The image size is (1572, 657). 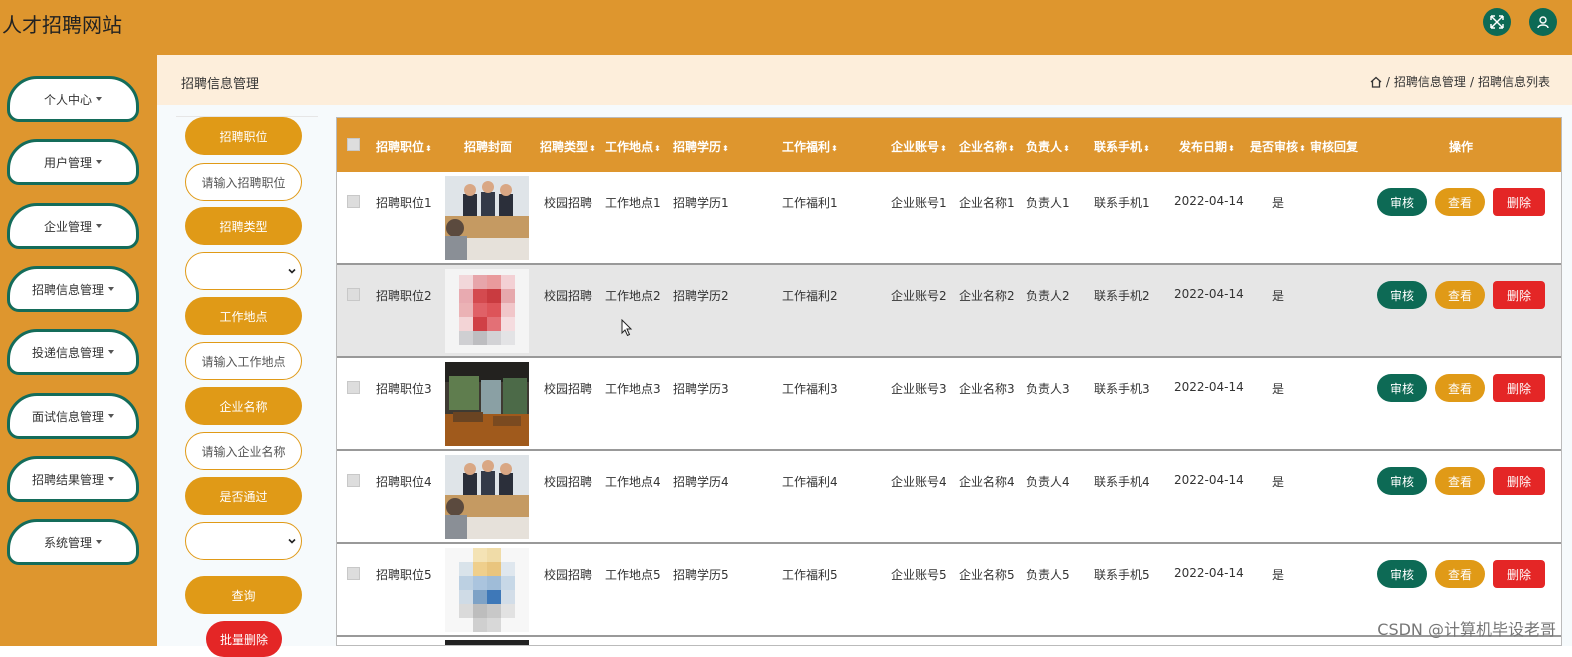 I want to click on column-header: 企业账号⬍, so click(x=919, y=146).